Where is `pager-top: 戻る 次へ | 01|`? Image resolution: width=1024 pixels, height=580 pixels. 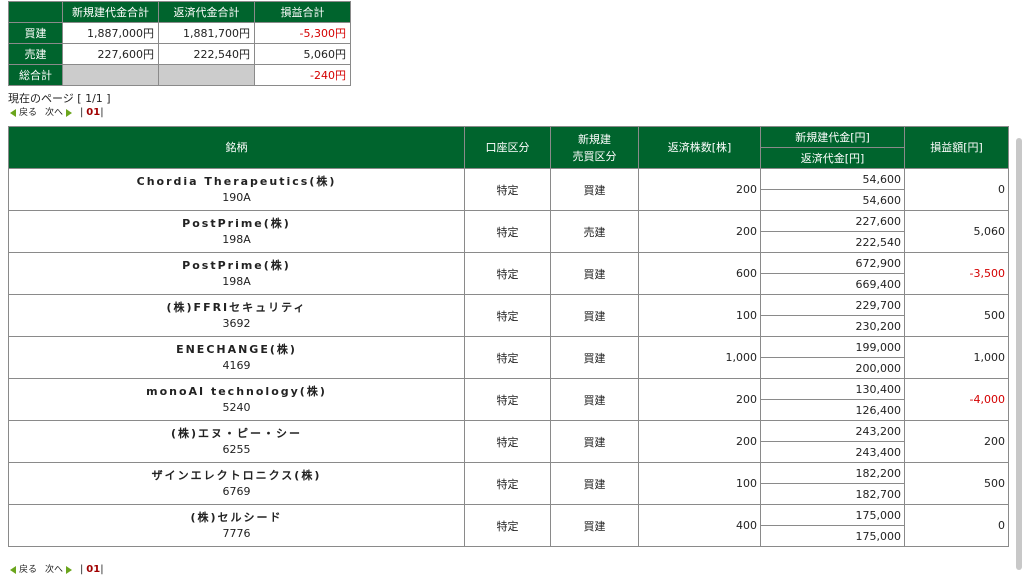
pager-top: 戻る 次へ | 01| is located at coordinates (57, 113).